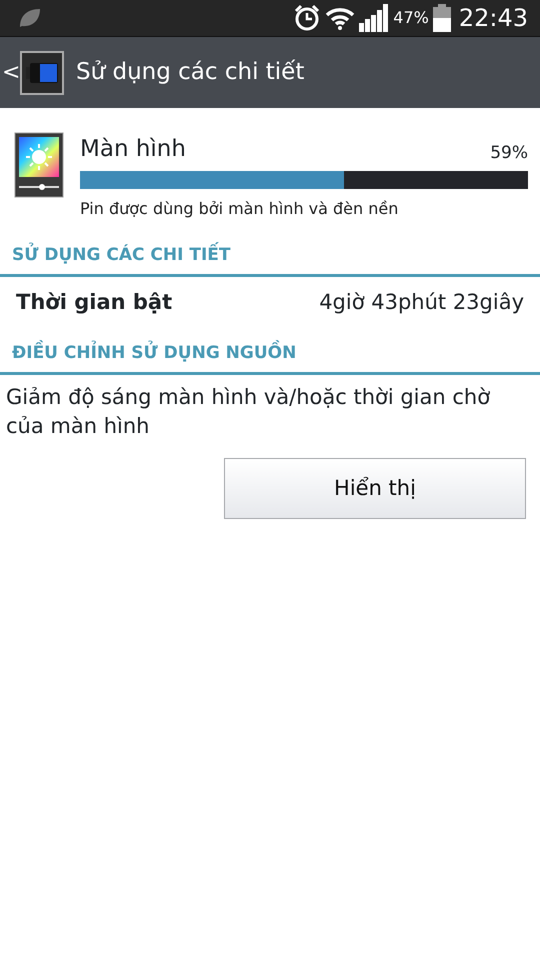  What do you see at coordinates (240, 209) in the screenshot?
I see `item-description: Pin được dùng bởi màn hình và đèn nền` at bounding box center [240, 209].